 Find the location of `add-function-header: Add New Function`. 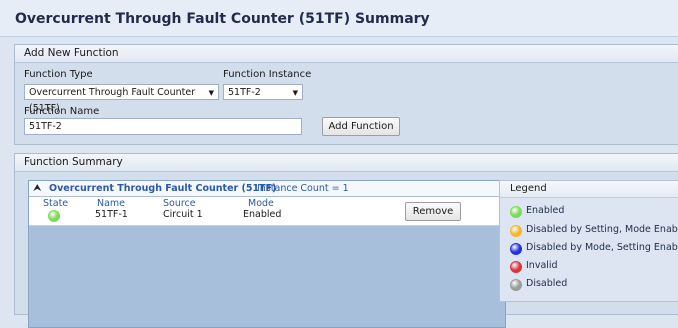

add-function-header: Add New Function is located at coordinates (346, 54).